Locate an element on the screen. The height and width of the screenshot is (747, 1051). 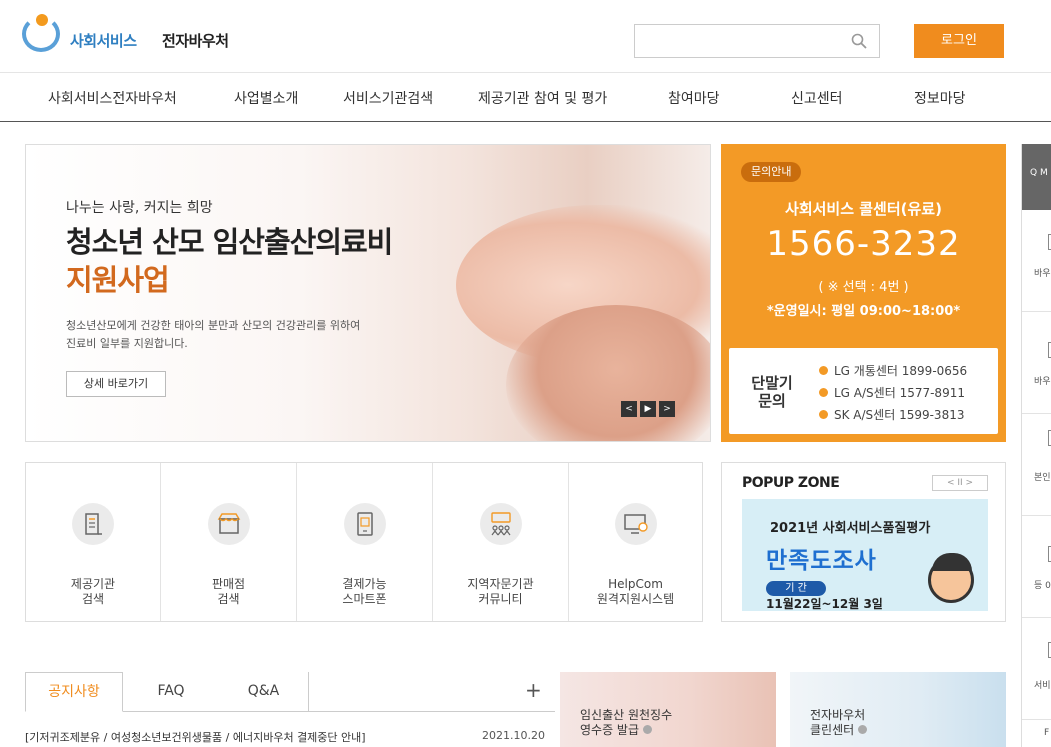
shortcut-label: 제공기관 검색 is located at coordinates (93, 592).